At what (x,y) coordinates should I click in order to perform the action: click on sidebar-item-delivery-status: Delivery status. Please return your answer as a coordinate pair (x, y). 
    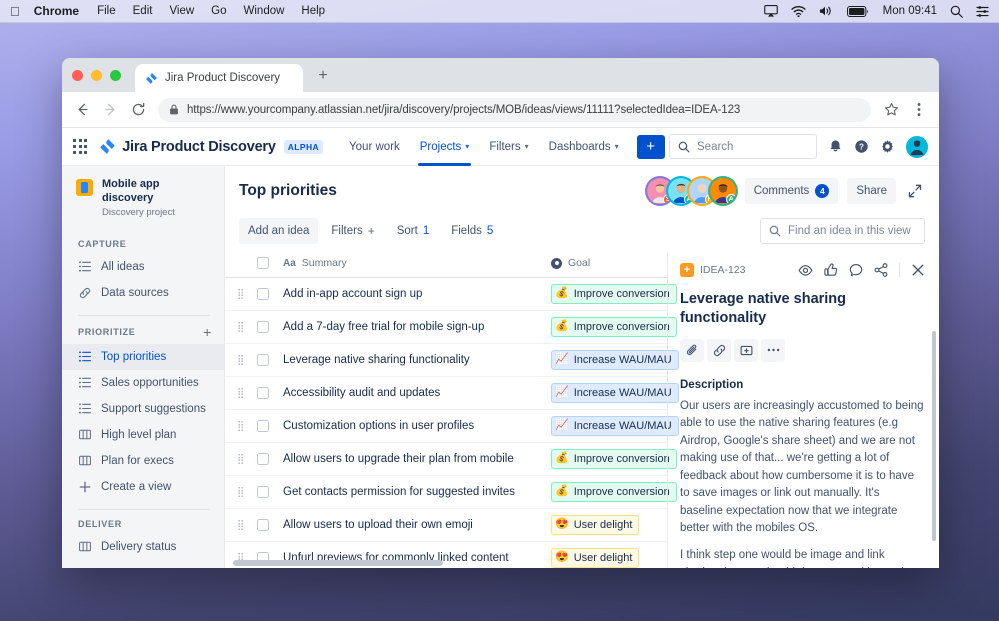
    Looking at the image, I should click on (143, 547).